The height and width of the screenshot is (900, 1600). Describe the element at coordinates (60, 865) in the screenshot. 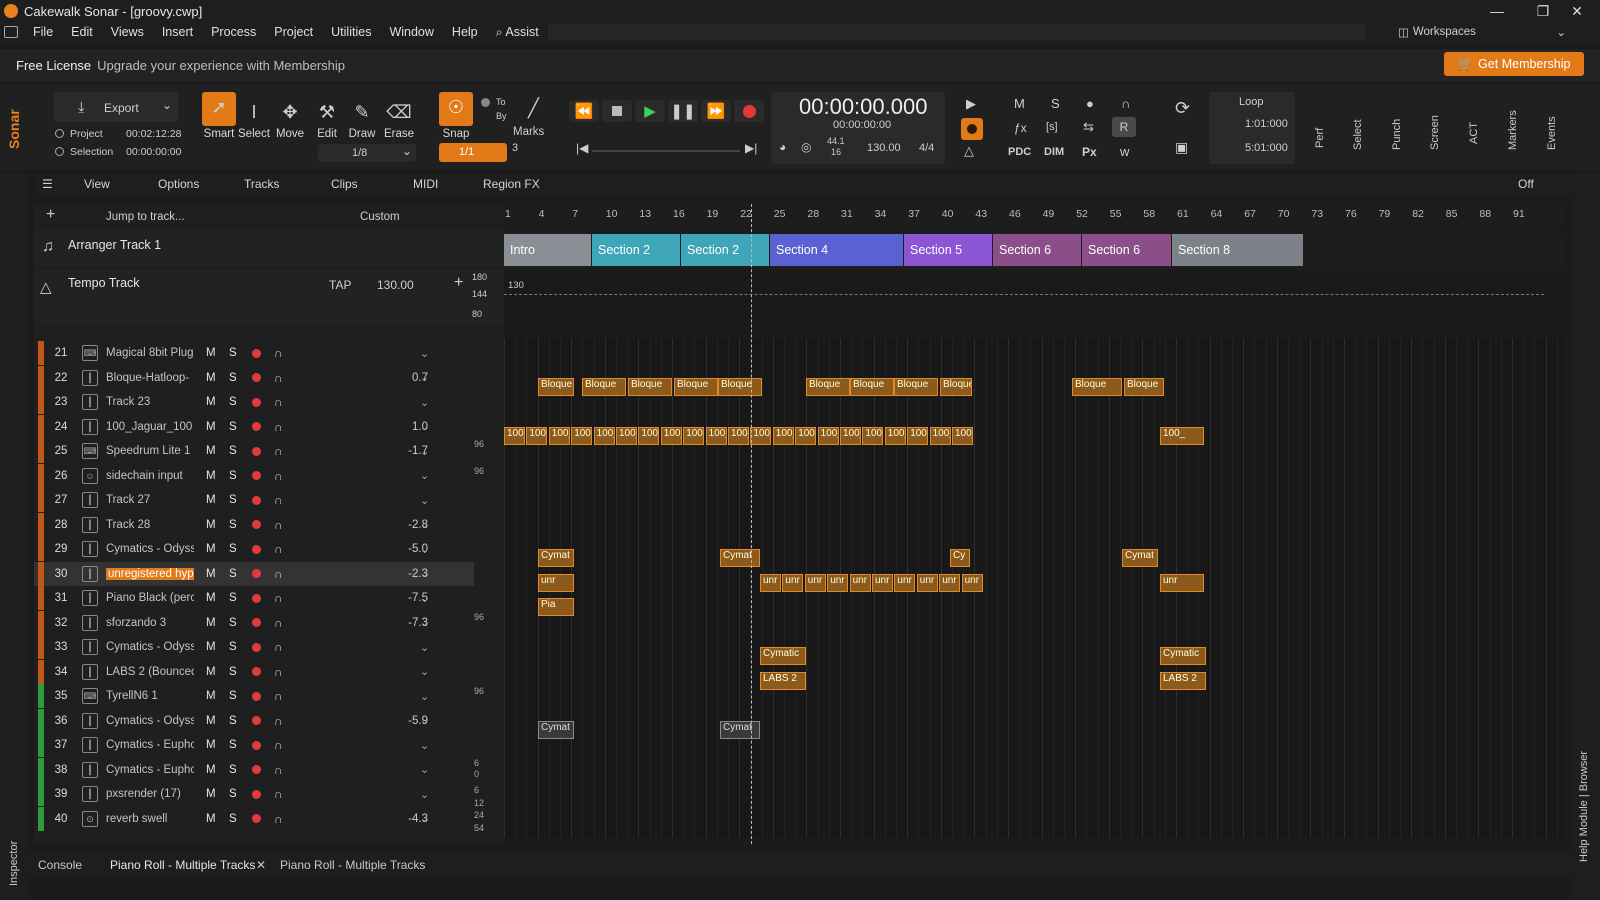

I see `tab-console: Console` at that location.